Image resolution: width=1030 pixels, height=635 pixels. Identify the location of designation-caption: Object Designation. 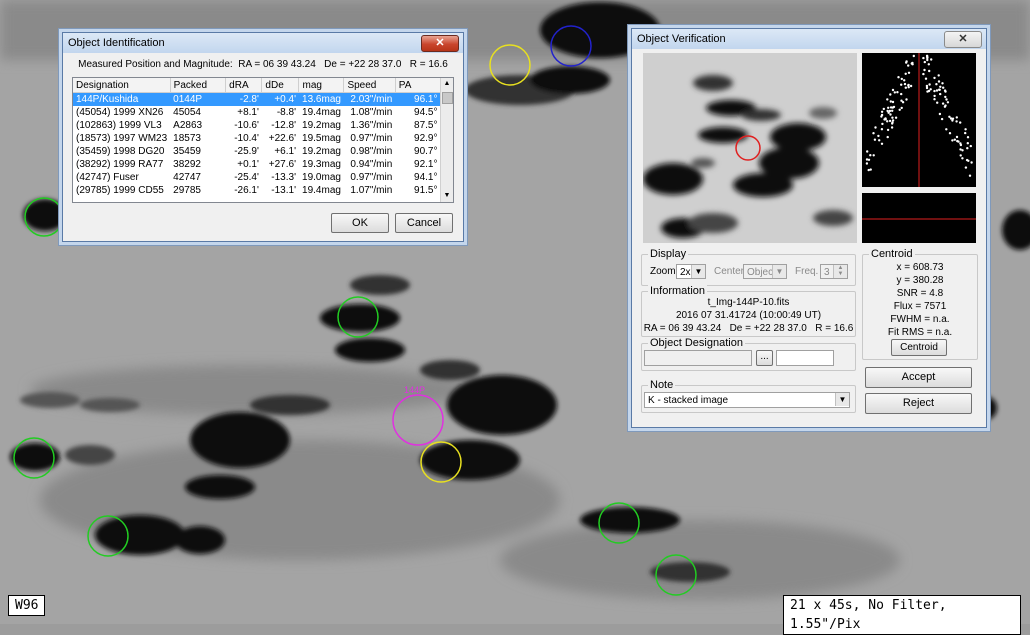
(696, 343).